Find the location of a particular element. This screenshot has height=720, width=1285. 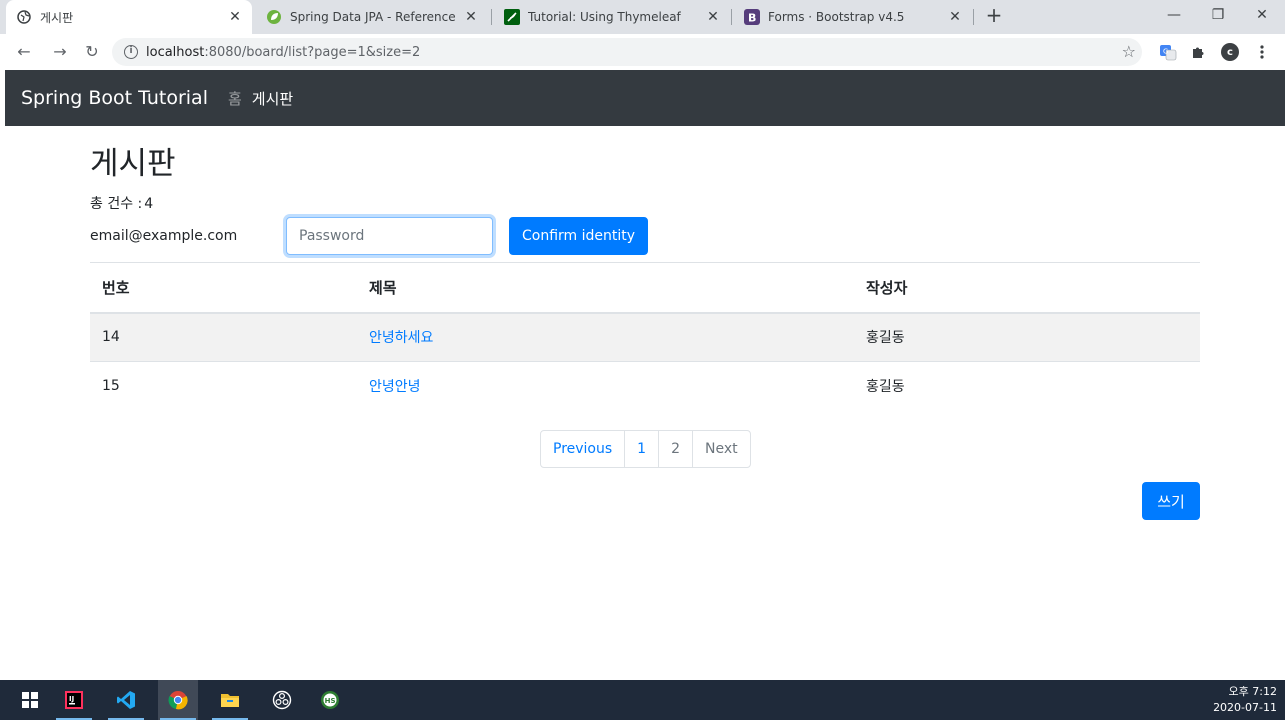

svg-text: HS is located at coordinates (330, 701).